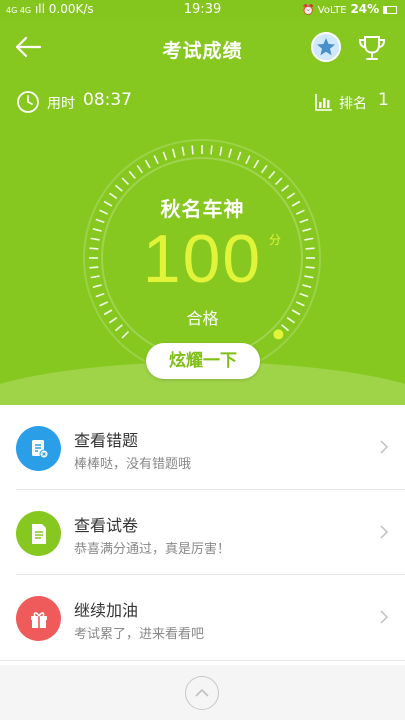 The image size is (405, 720). What do you see at coordinates (106, 440) in the screenshot?
I see `item-title: 查看错题` at bounding box center [106, 440].